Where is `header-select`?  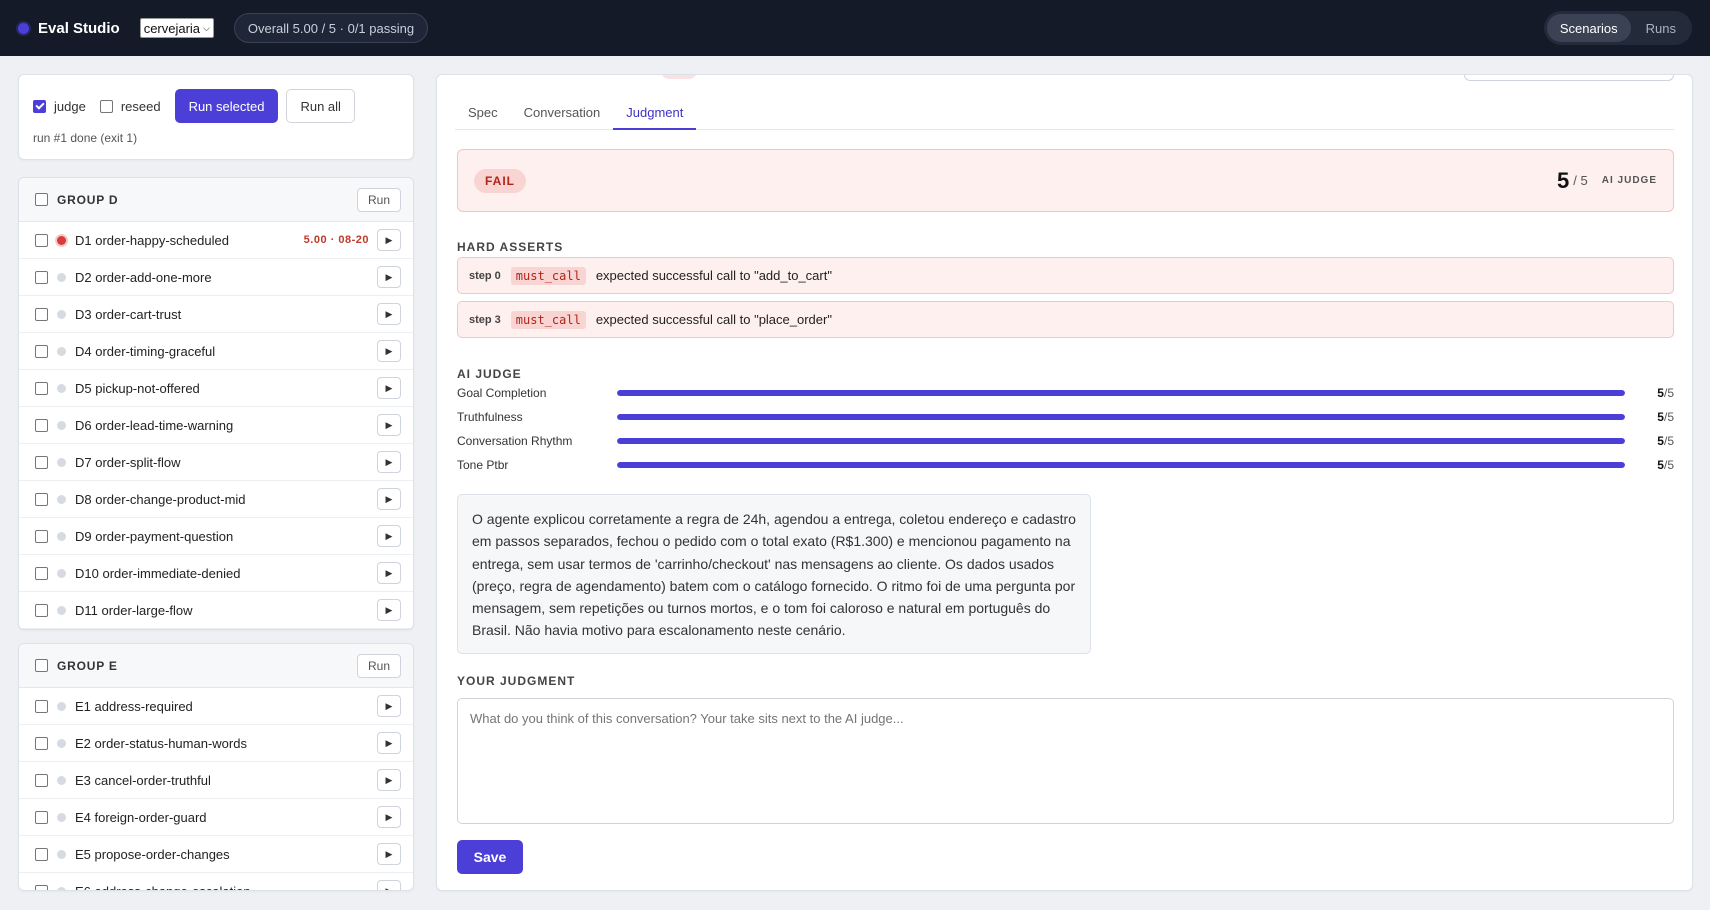 header-select is located at coordinates (1569, 78).